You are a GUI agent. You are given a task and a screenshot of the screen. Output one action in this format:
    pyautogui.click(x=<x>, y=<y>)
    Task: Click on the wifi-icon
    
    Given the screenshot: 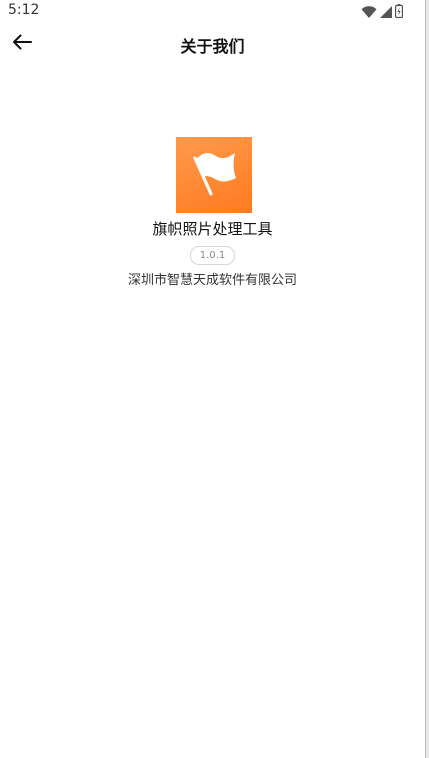 What is the action you would take?
    pyautogui.click(x=369, y=12)
    